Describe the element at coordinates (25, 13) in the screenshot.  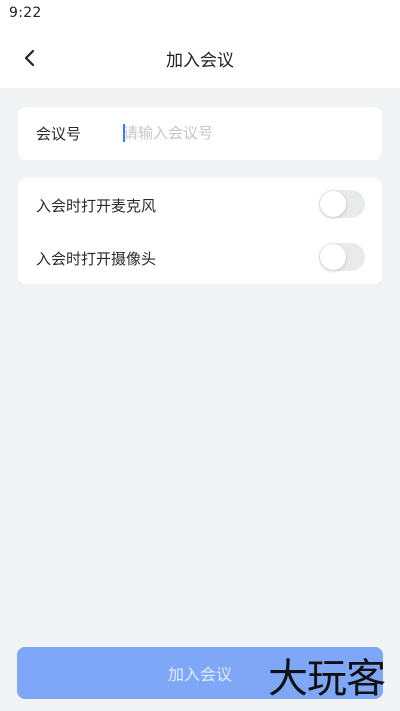
I see `status-time: 9:22` at that location.